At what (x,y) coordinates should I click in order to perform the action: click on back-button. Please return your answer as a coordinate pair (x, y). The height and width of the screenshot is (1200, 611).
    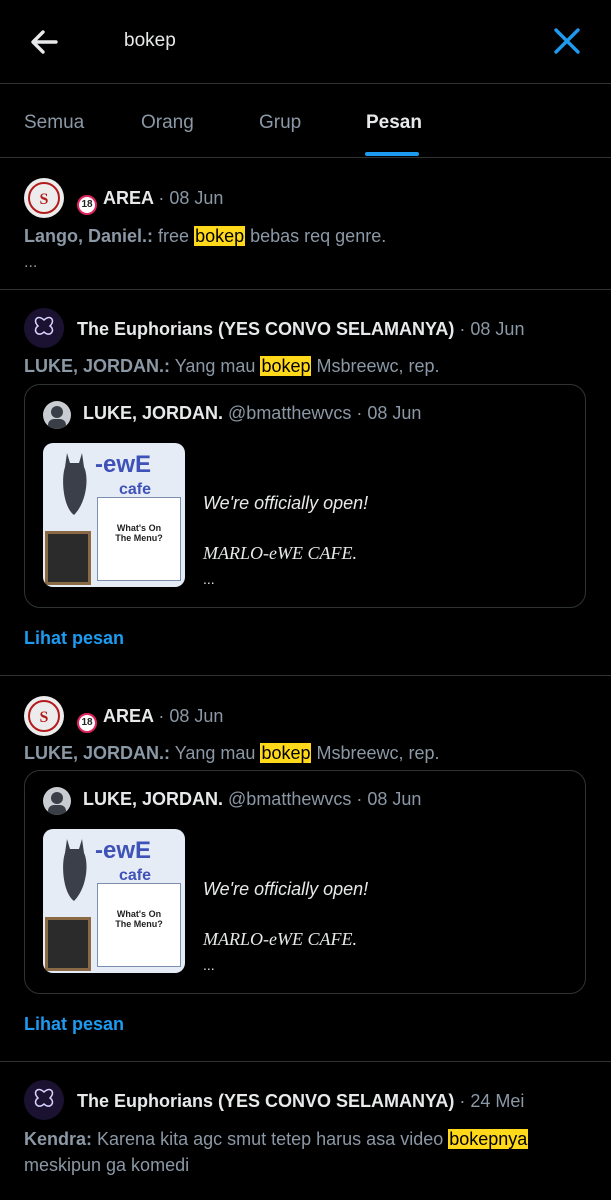
    Looking at the image, I should click on (44, 42).